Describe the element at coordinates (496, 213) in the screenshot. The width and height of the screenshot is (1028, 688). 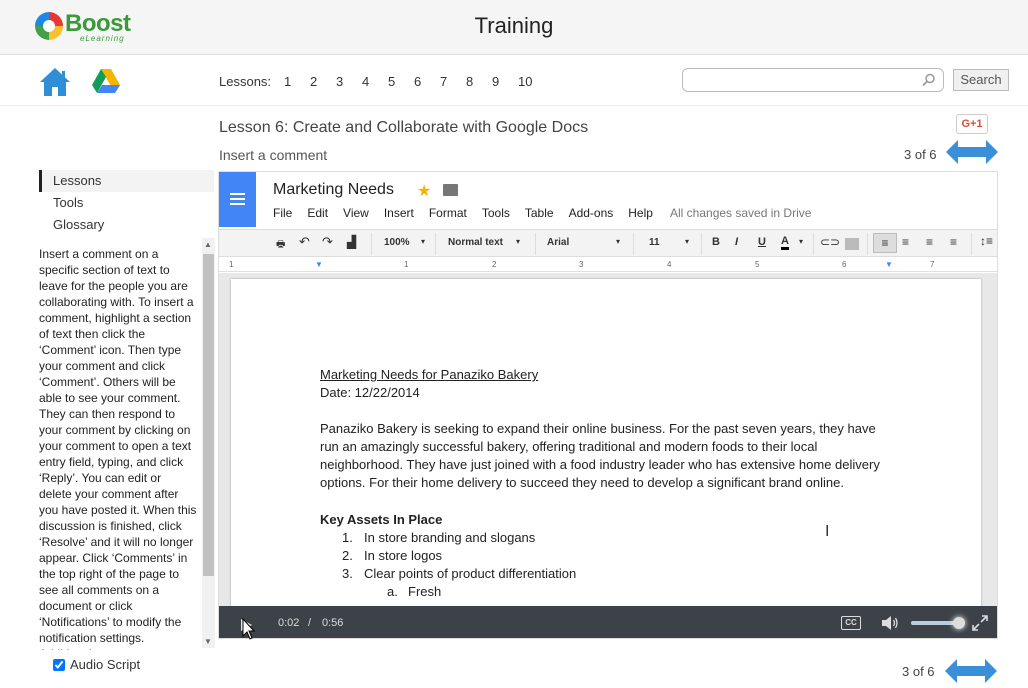
I see `menu-tools: Tools` at that location.